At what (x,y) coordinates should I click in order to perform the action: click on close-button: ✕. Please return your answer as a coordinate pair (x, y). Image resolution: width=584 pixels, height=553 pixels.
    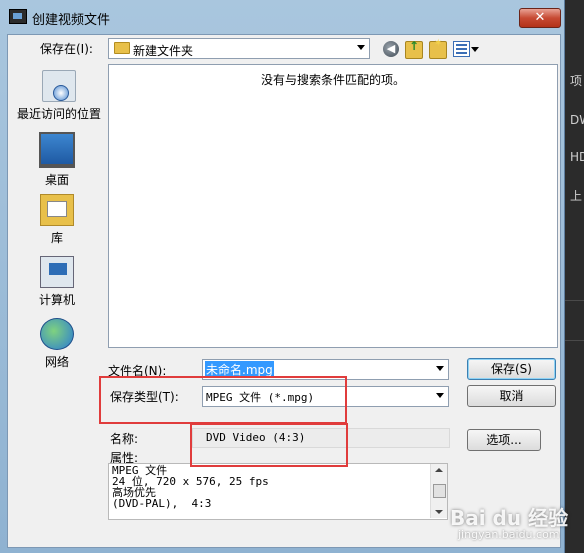
    Looking at the image, I should click on (540, 18).